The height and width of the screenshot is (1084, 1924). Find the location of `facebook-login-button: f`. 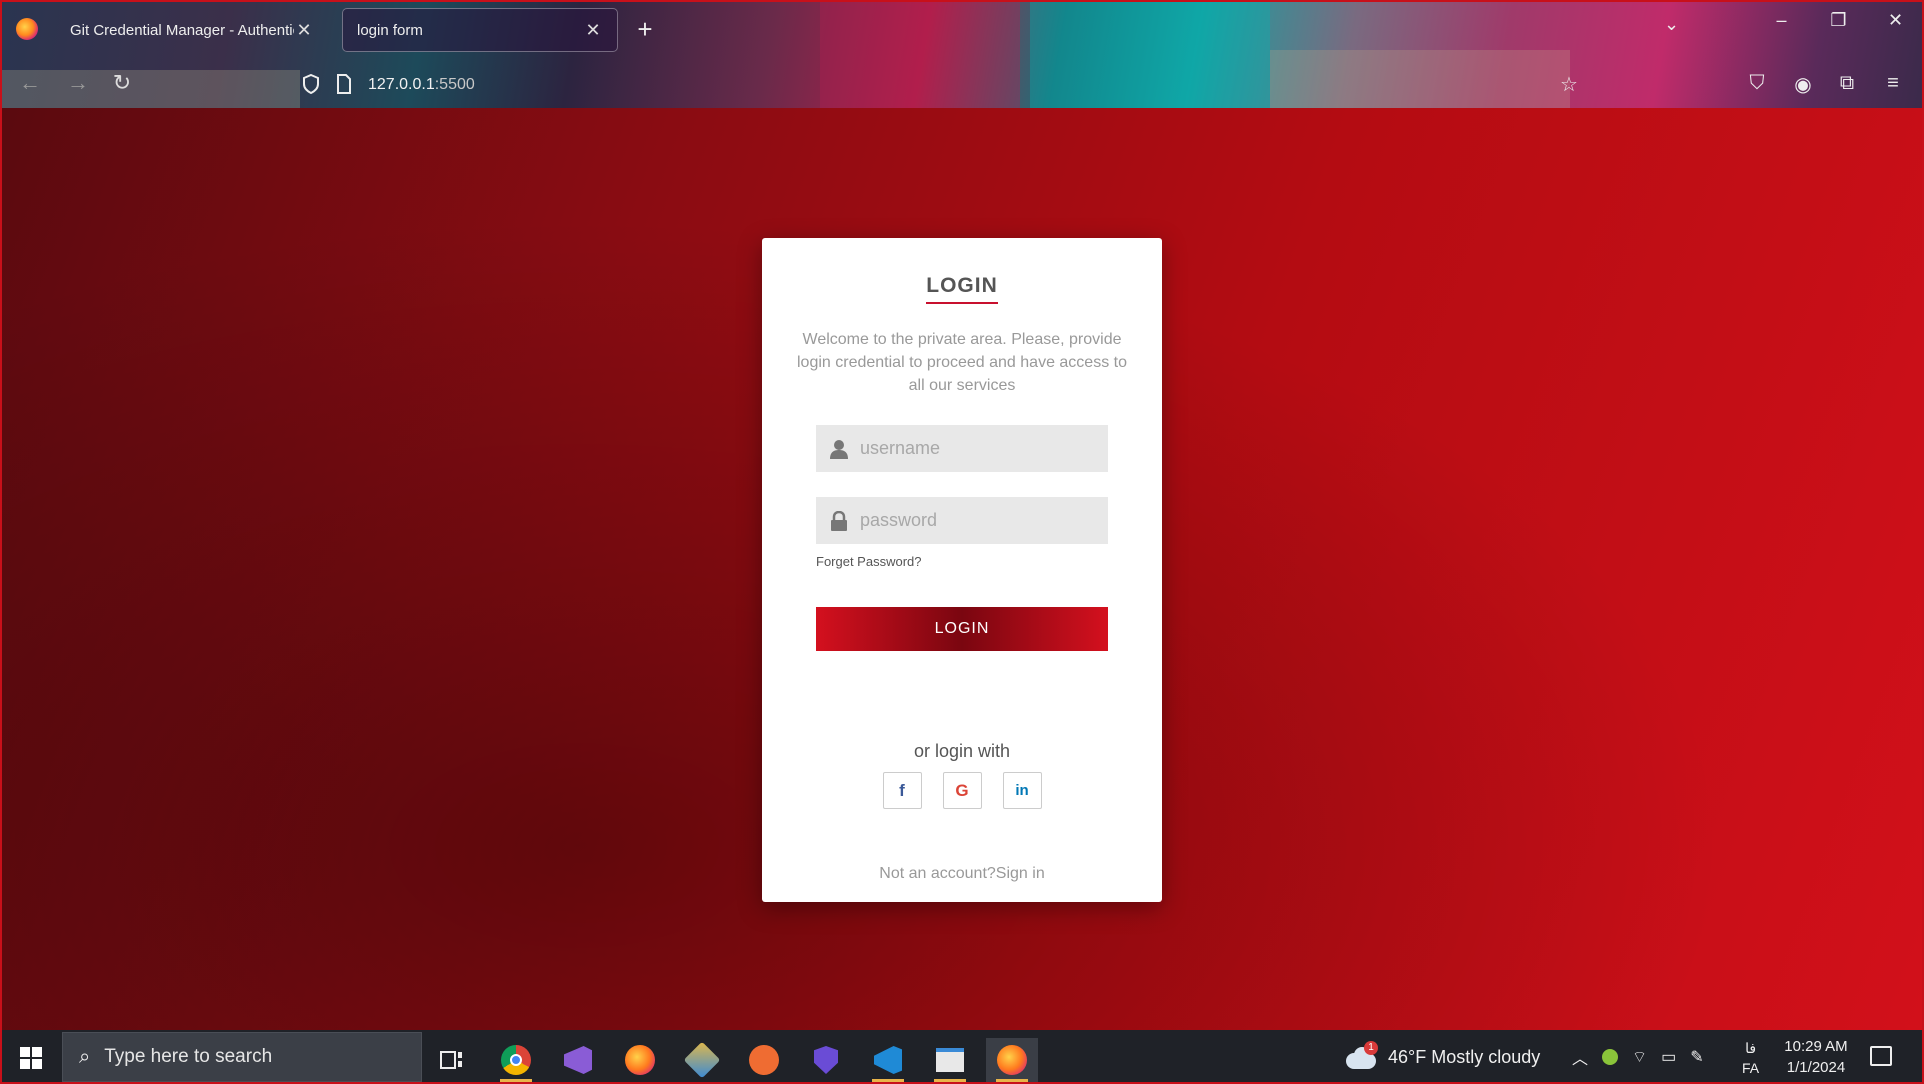

facebook-login-button: f is located at coordinates (902, 790).